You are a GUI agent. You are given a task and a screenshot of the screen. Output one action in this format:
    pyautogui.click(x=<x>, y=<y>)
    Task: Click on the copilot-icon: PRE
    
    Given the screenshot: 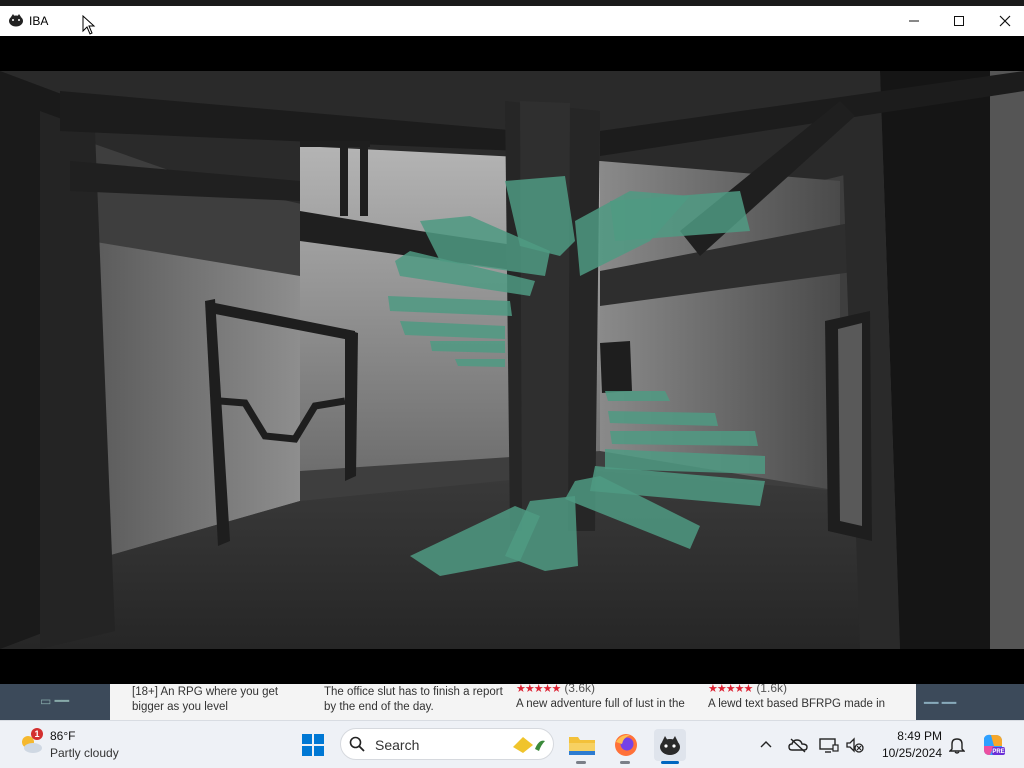 What is the action you would take?
    pyautogui.click(x=994, y=744)
    